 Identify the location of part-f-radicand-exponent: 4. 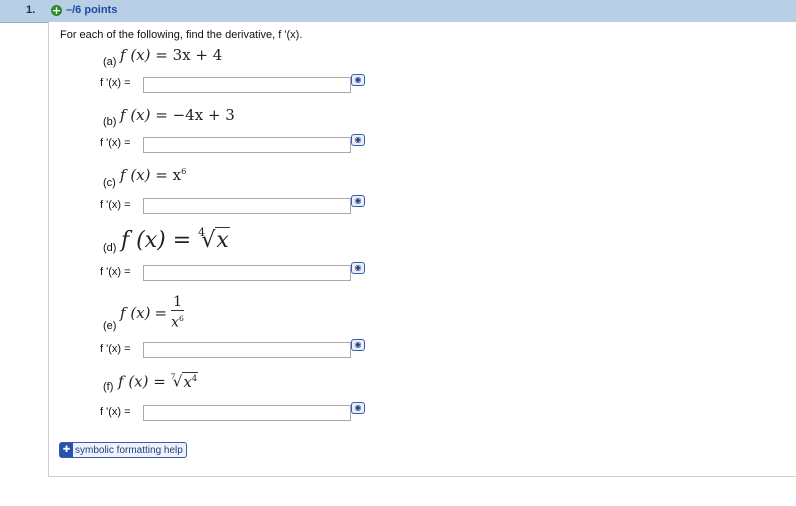
(194, 377).